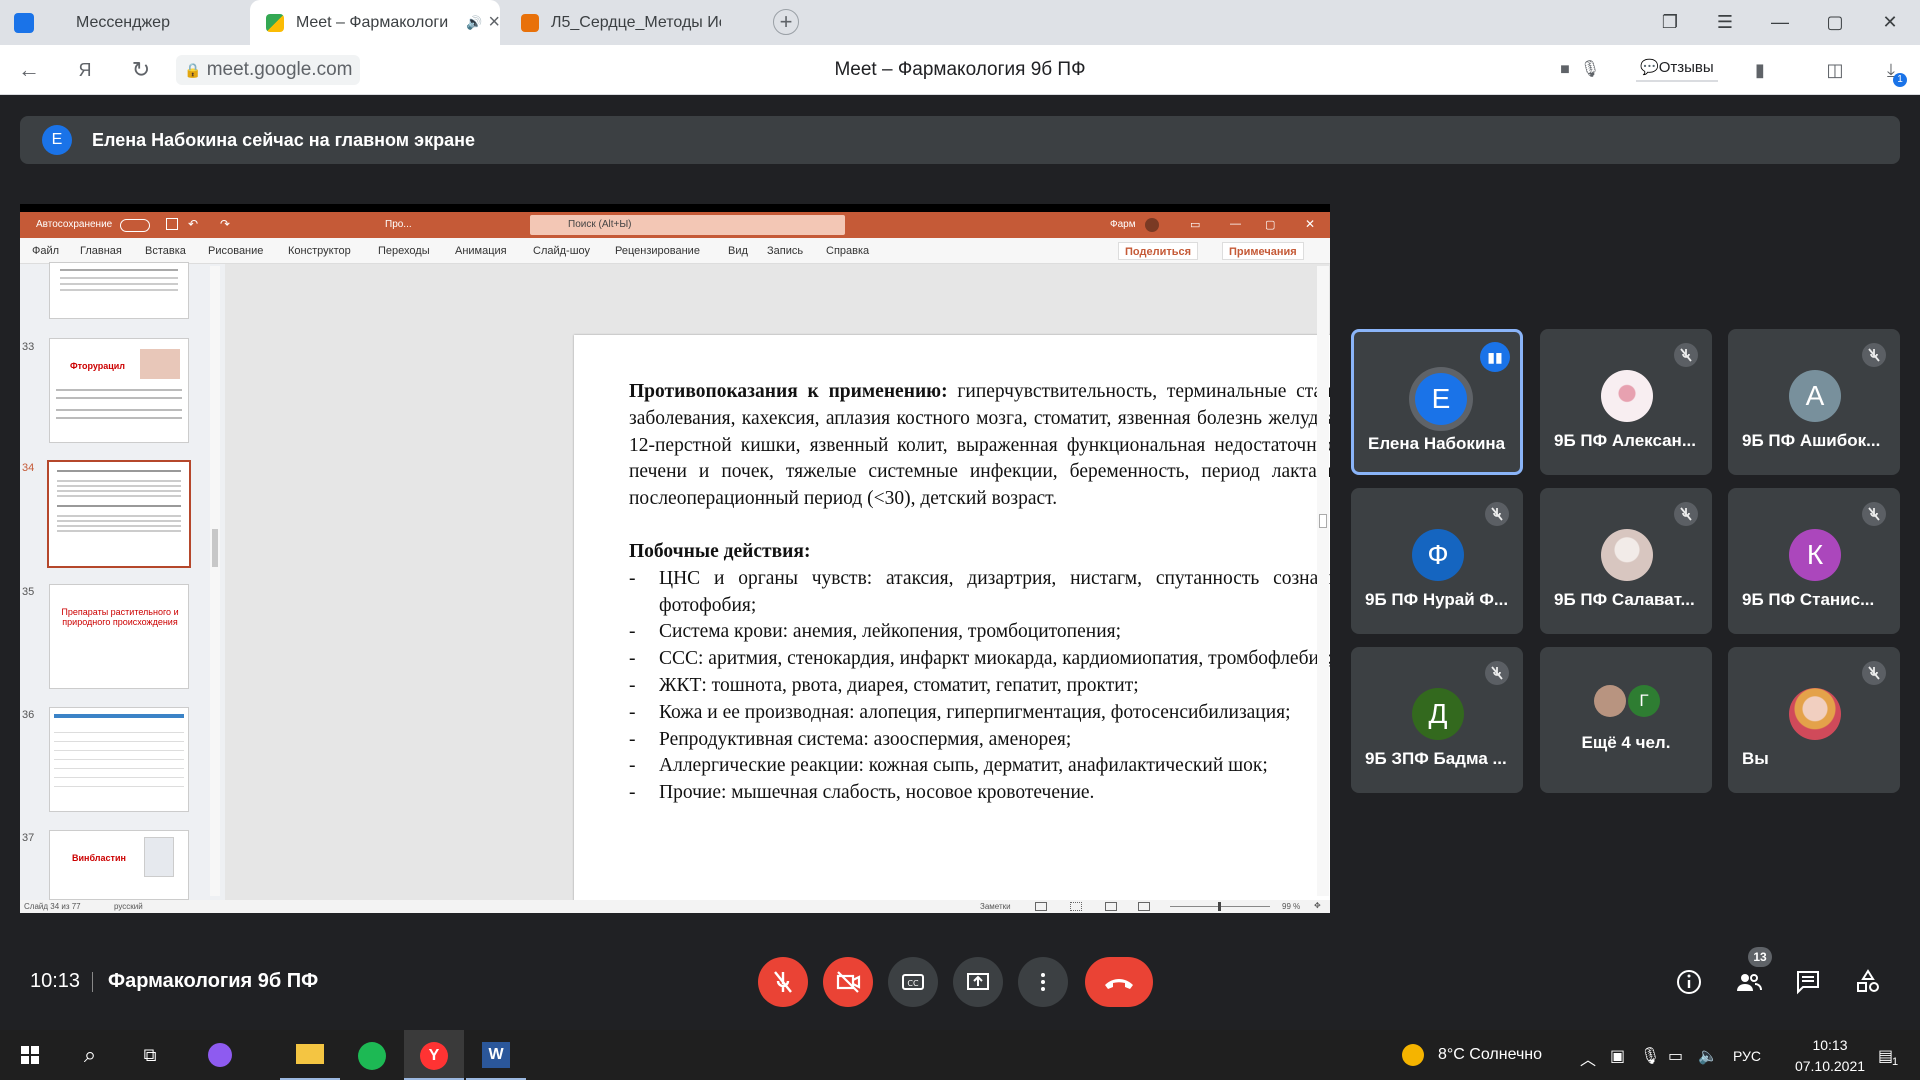  Describe the element at coordinates (1814, 720) in the screenshot. I see `self-tile: Вы` at that location.